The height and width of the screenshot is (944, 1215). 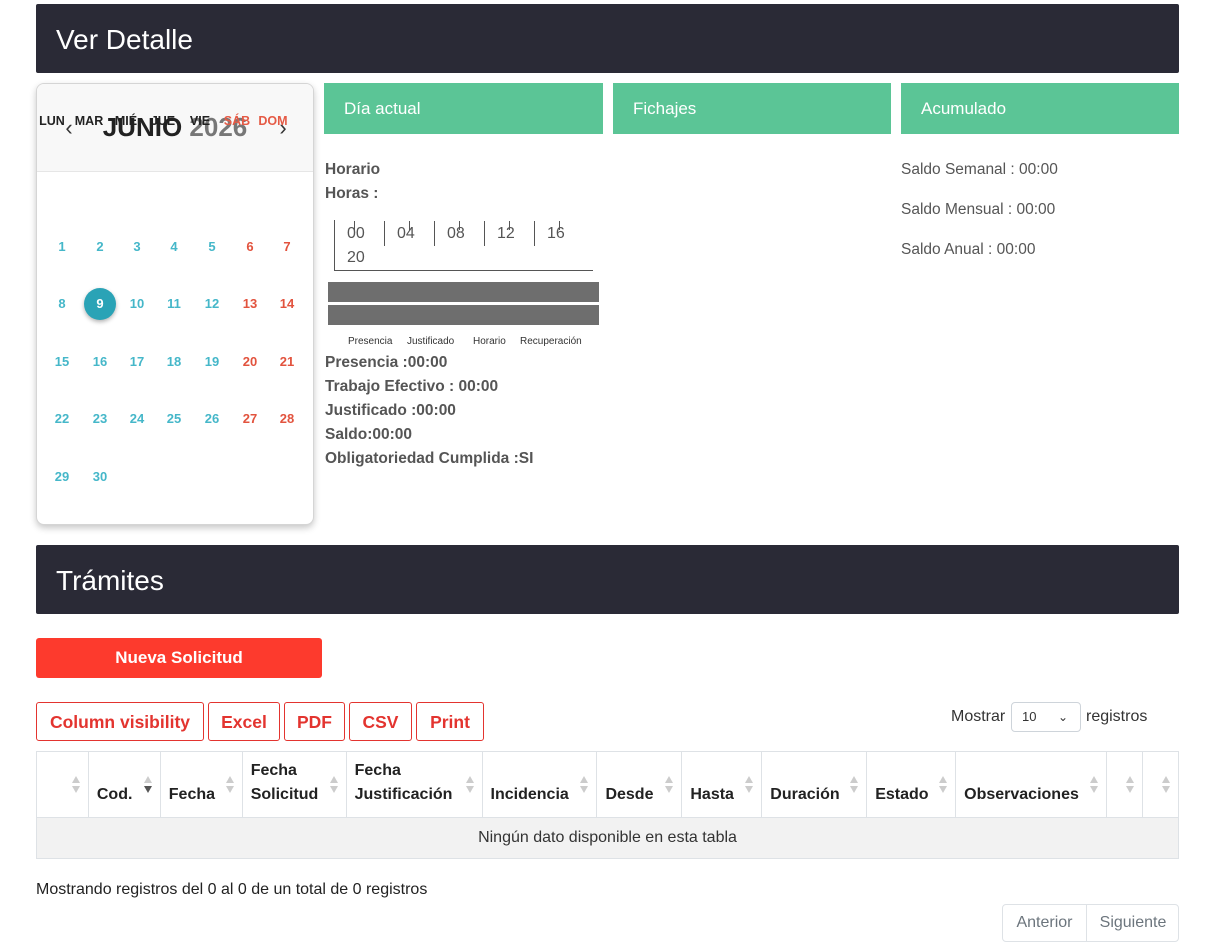 I want to click on calendar-day: 23, so click(x=100, y=419).